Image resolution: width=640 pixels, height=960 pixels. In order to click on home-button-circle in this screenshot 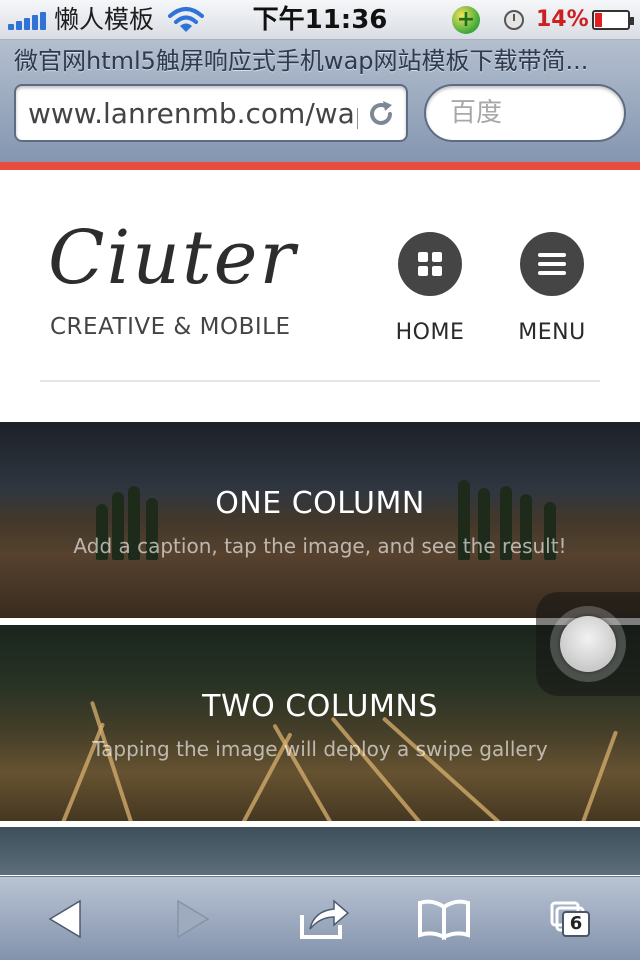, I will do `click(430, 264)`.